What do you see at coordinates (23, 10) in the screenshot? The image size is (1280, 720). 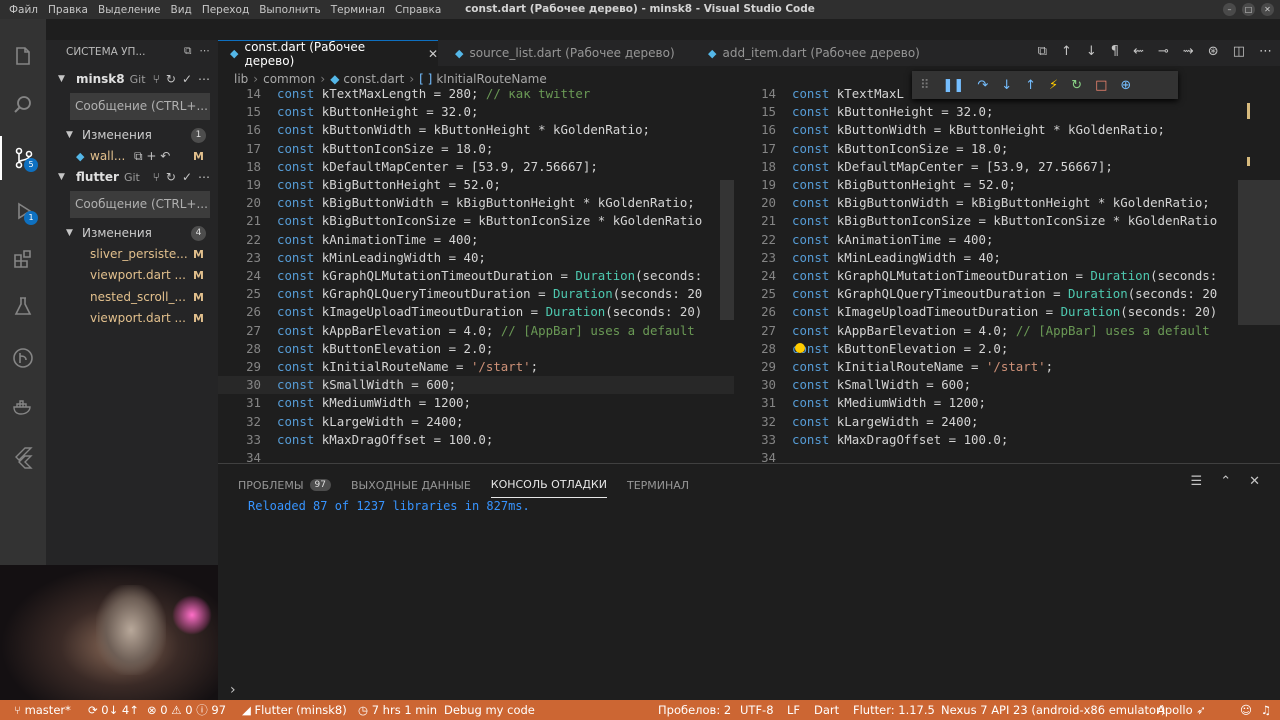 I see `menu-file: Файл` at bounding box center [23, 10].